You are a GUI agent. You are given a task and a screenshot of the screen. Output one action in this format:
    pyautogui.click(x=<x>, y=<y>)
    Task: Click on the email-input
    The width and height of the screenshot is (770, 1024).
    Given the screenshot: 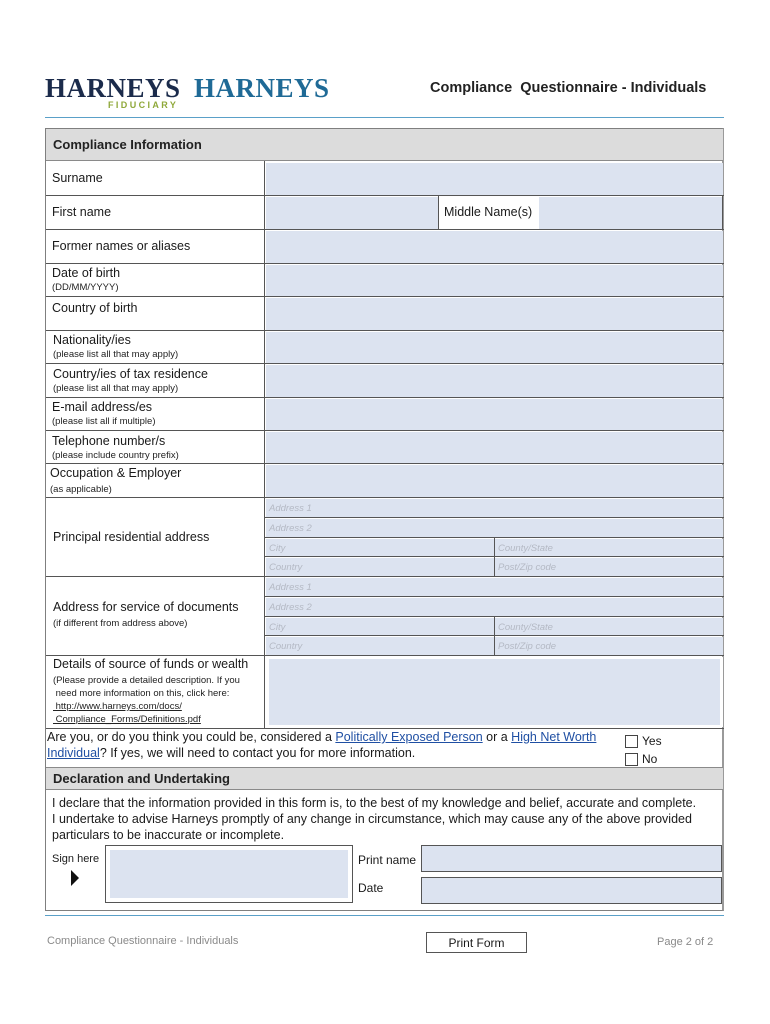 What is the action you would take?
    pyautogui.click(x=494, y=414)
    